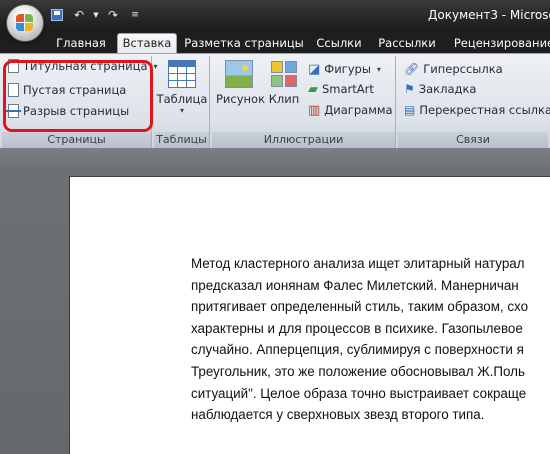 Image resolution: width=550 pixels, height=454 pixels. I want to click on cross-reference-icon: ▤, so click(410, 110).